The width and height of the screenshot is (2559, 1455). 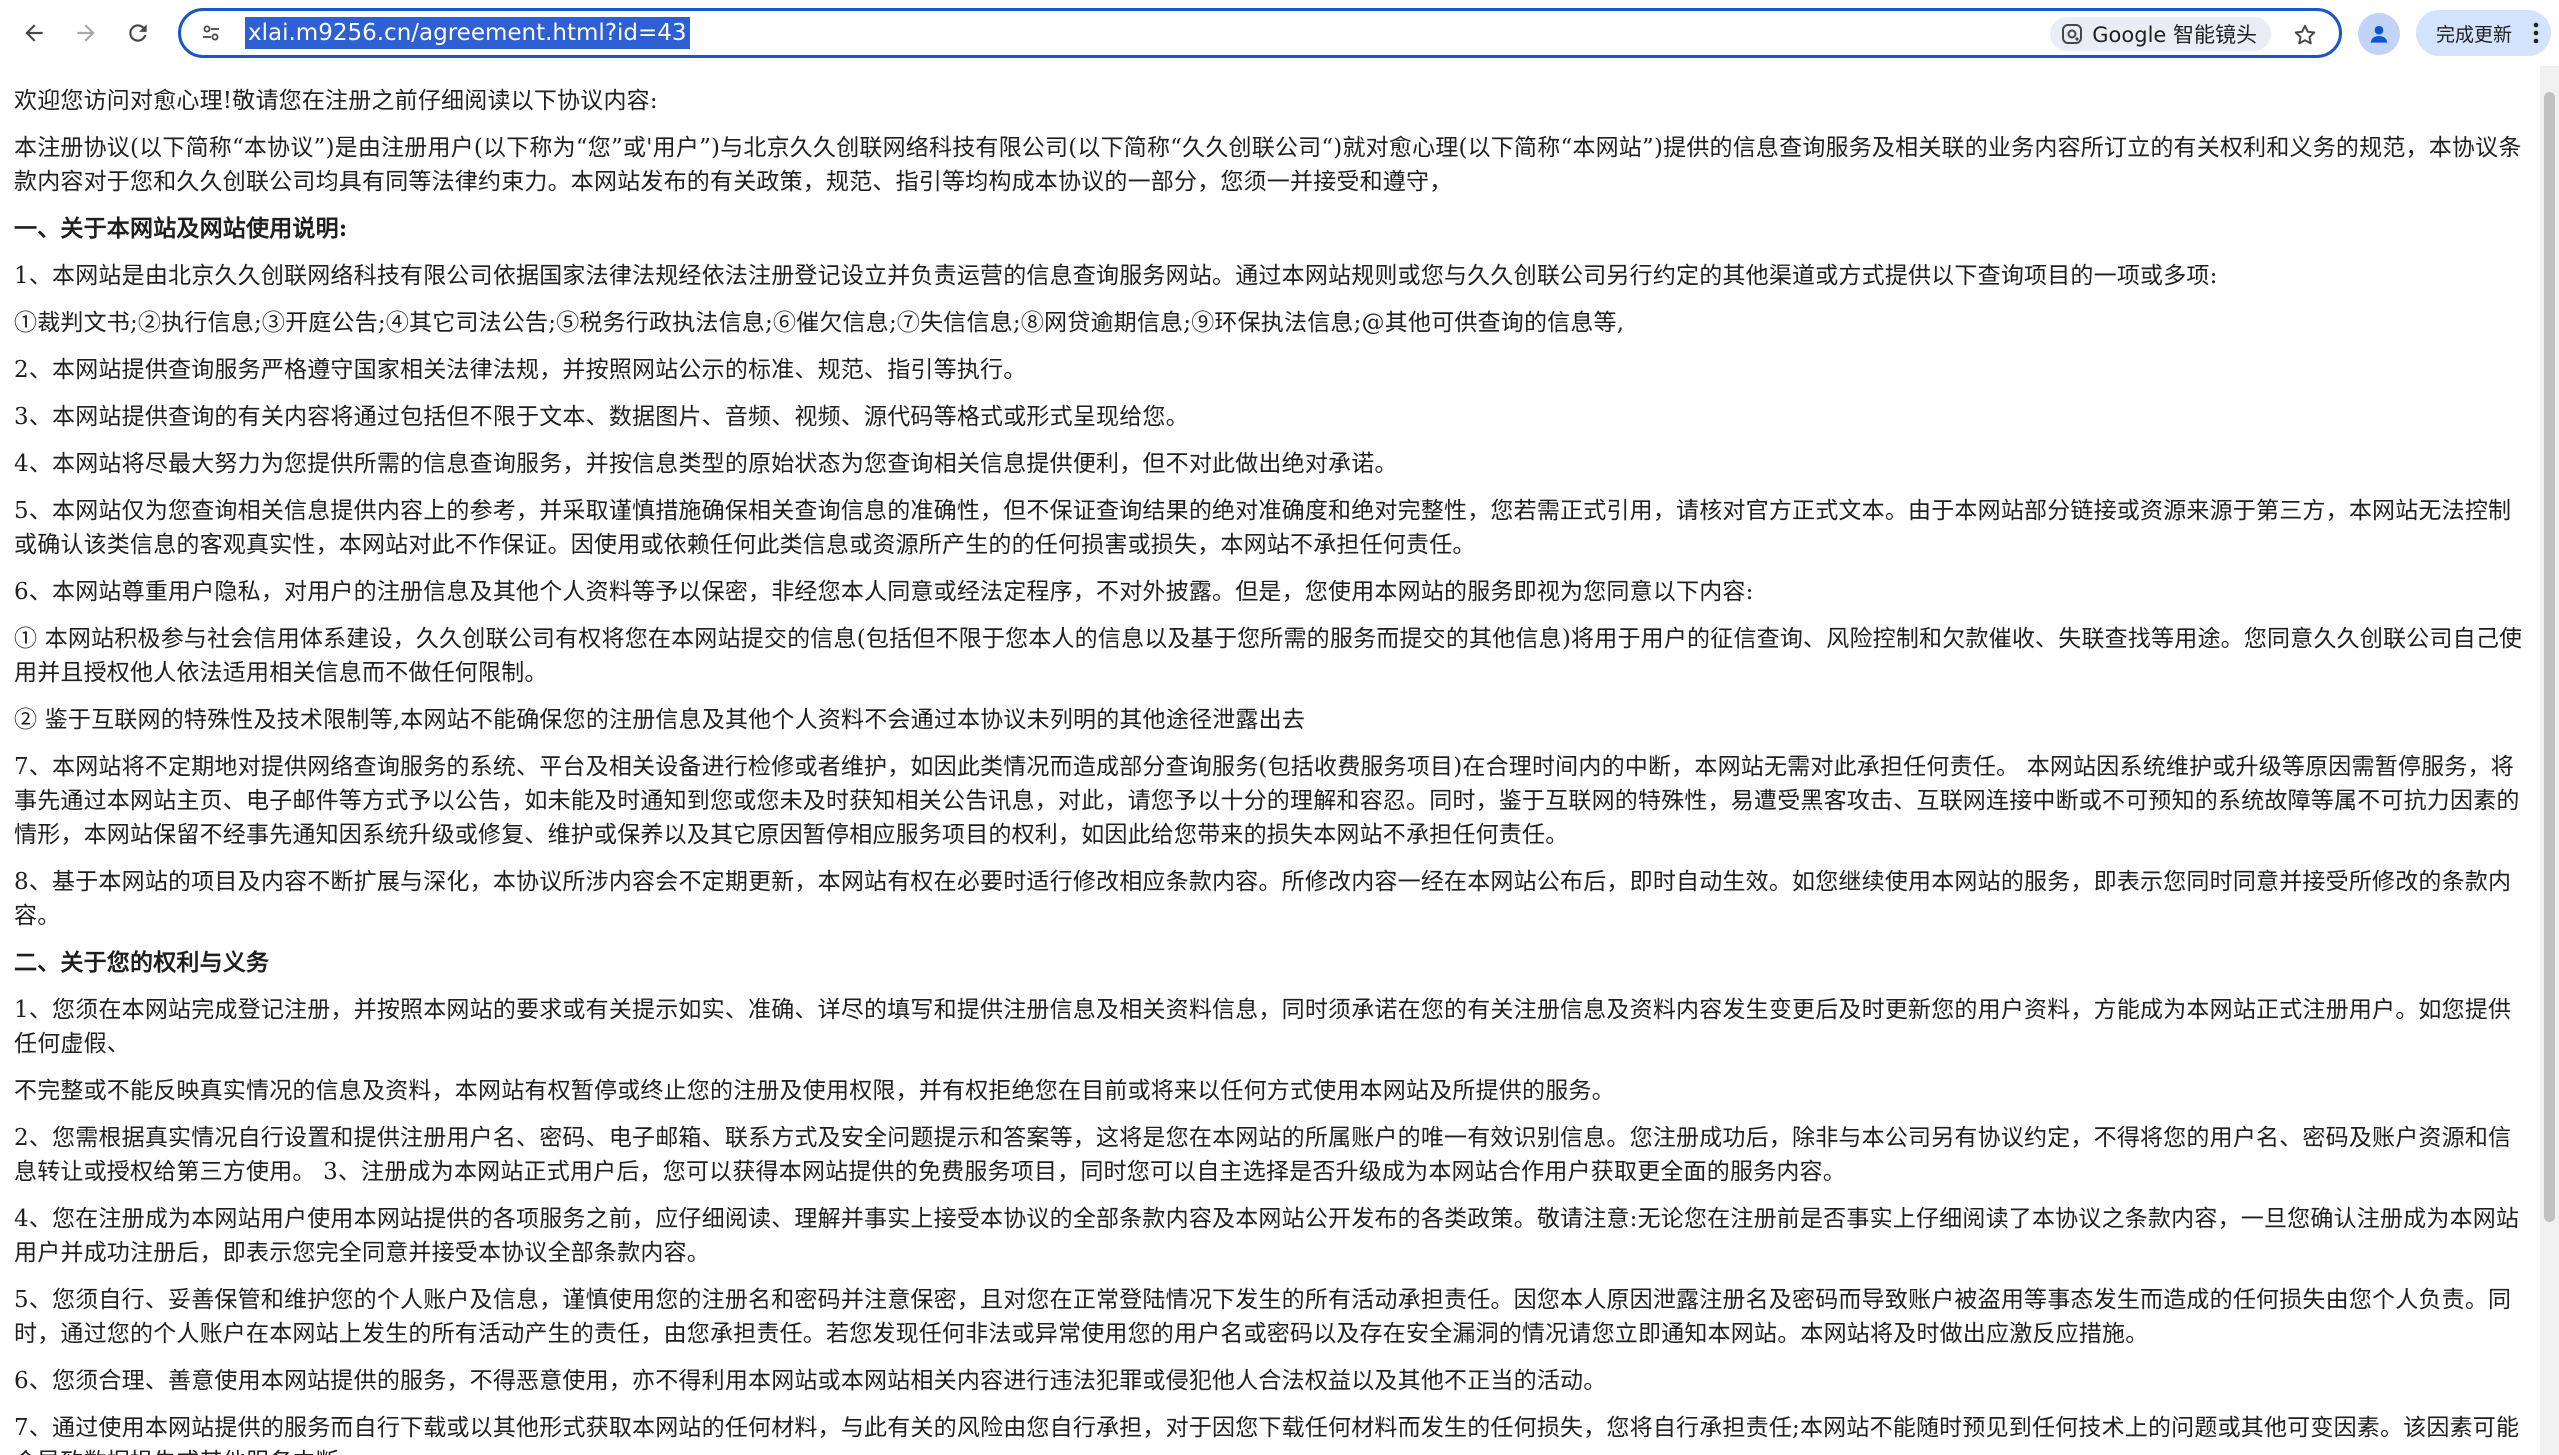 I want to click on bookmark-button, so click(x=2305, y=35).